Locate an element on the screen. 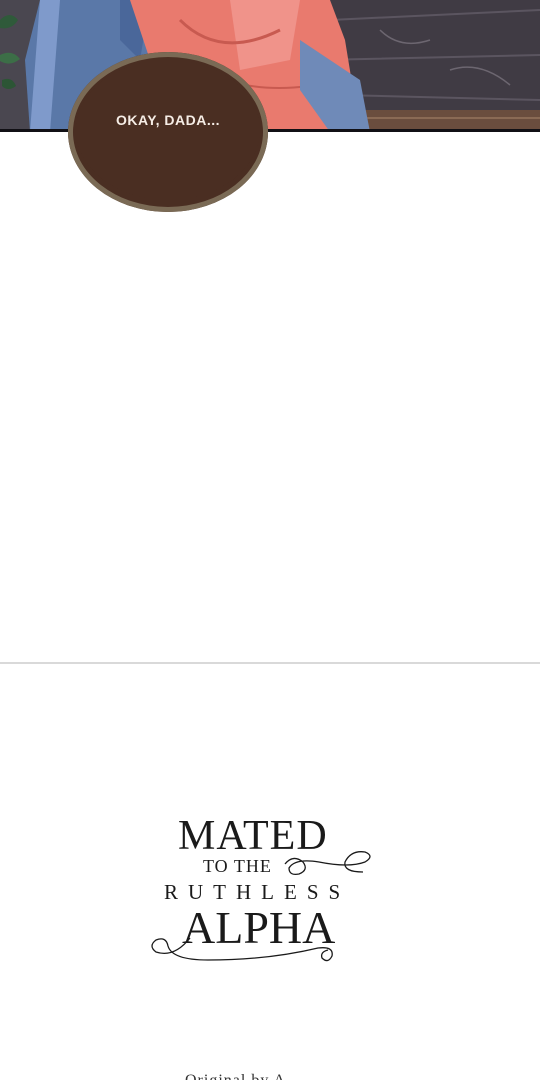  title-line-2: TO THE is located at coordinates (237, 866).